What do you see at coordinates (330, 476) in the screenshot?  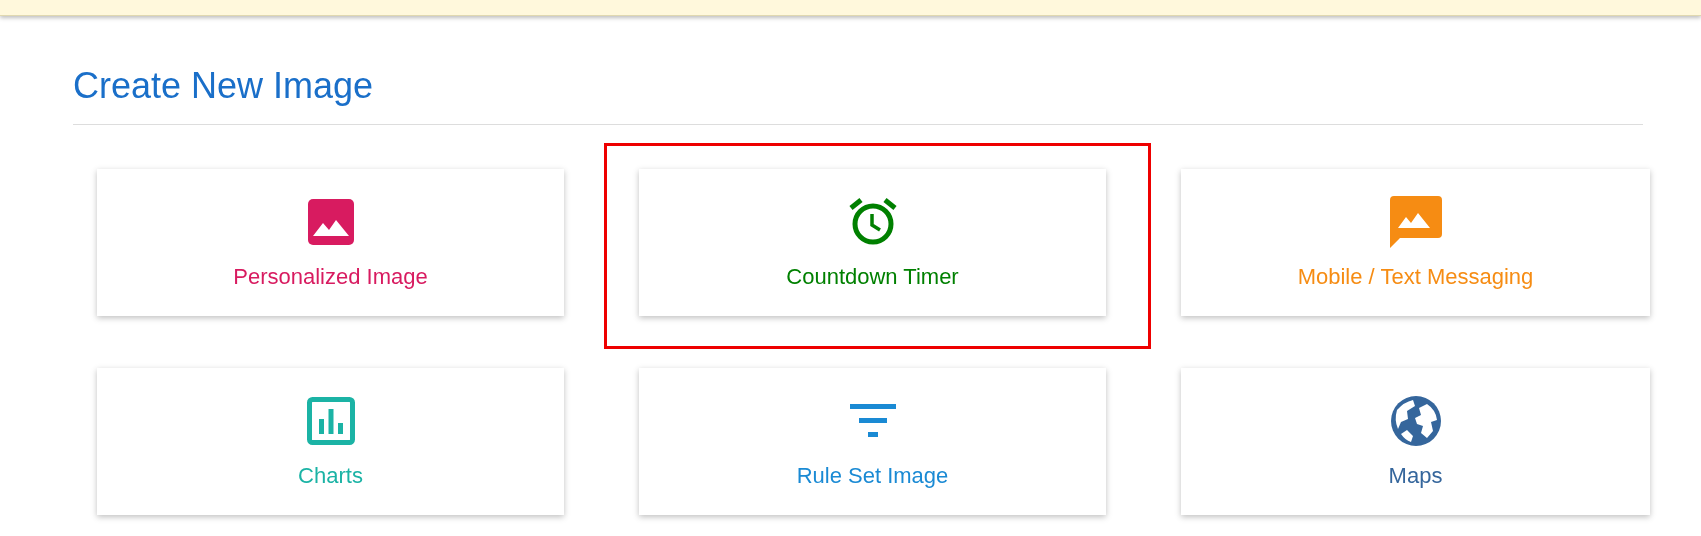 I see `card-label: Charts` at bounding box center [330, 476].